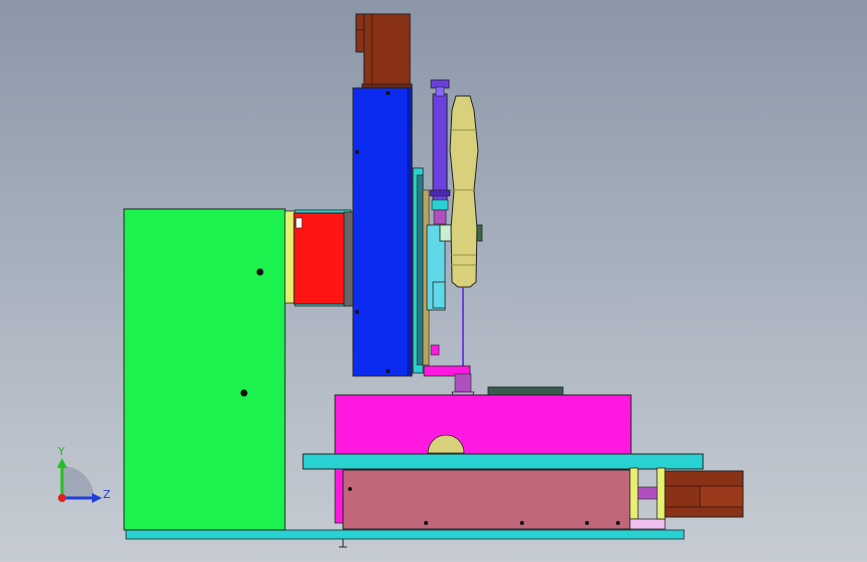 Image resolution: width=867 pixels, height=562 pixels. I want to click on ultrasonic-horn, so click(464, 191).